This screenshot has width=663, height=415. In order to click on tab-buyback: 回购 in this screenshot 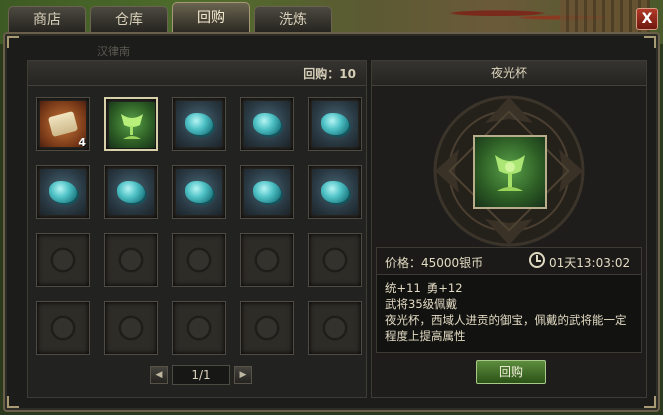, I will do `click(211, 17)`.